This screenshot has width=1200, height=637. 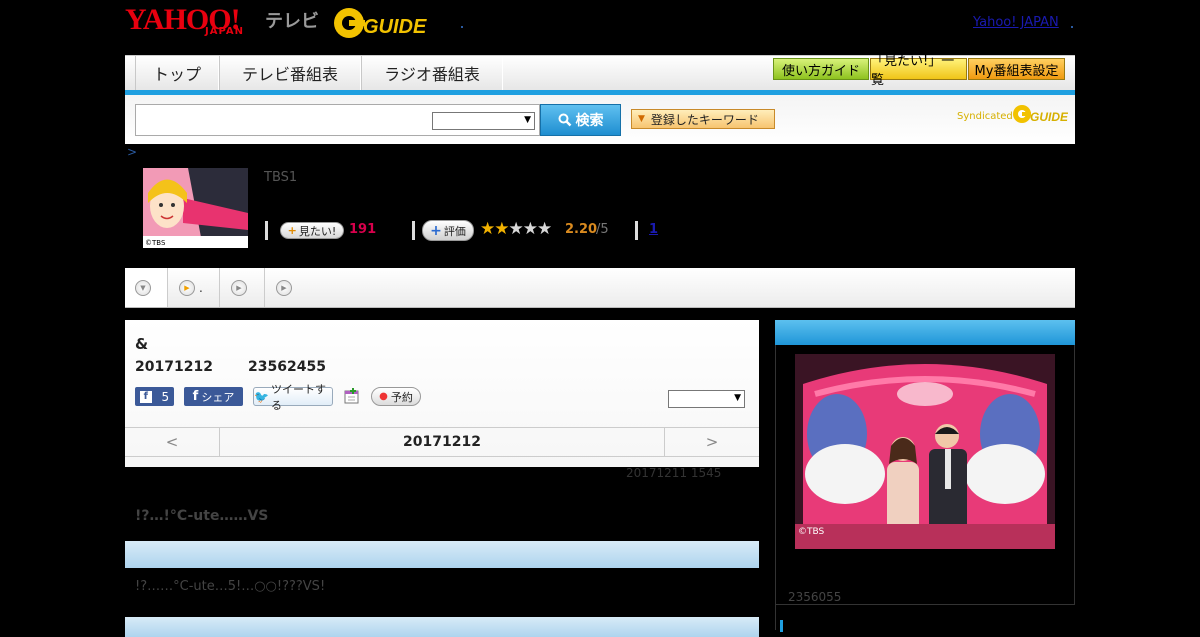 What do you see at coordinates (483, 121) in the screenshot?
I see `search-category-select: ▼` at bounding box center [483, 121].